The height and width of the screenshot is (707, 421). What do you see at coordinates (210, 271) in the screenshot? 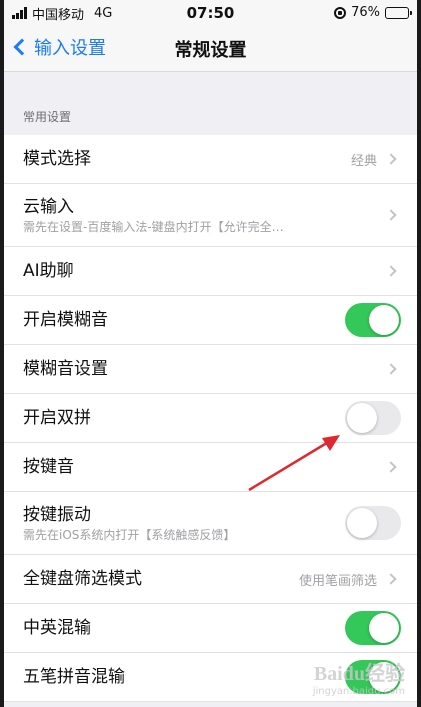
I see `row-ai-chat: AI助聊` at bounding box center [210, 271].